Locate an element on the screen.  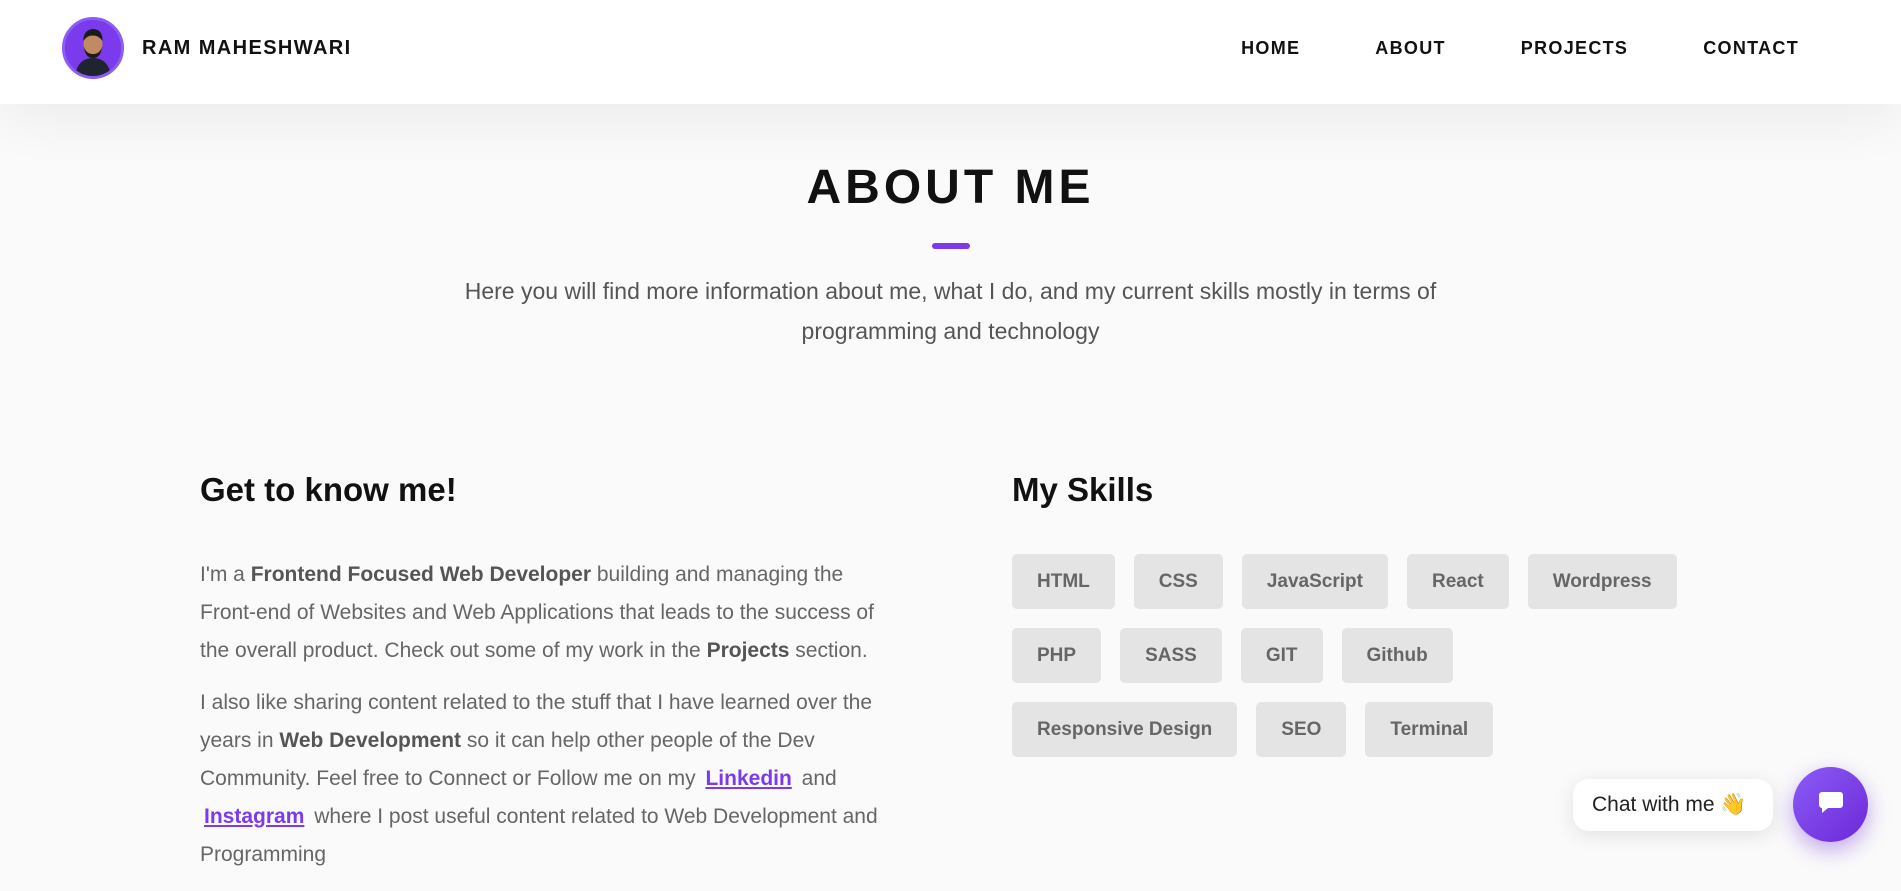
skill-tag: SEO is located at coordinates (1301, 729).